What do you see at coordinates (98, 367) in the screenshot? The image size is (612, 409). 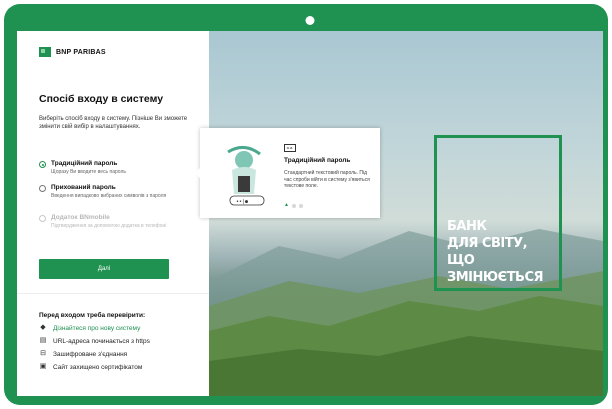 I see `check-text: Сайт захищено сертифікатом` at bounding box center [98, 367].